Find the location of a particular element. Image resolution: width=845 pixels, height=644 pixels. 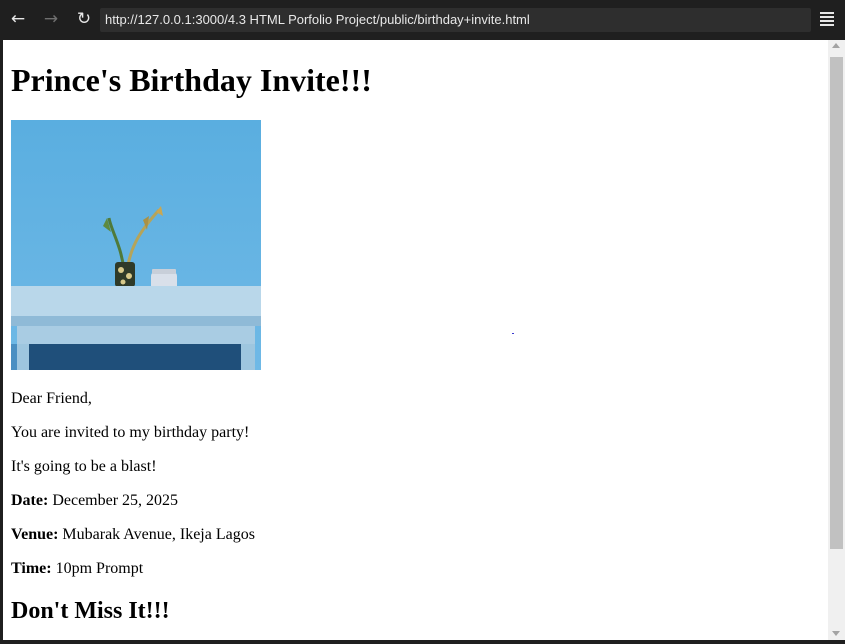

time-value: 10pm Prompt is located at coordinates (99, 568).